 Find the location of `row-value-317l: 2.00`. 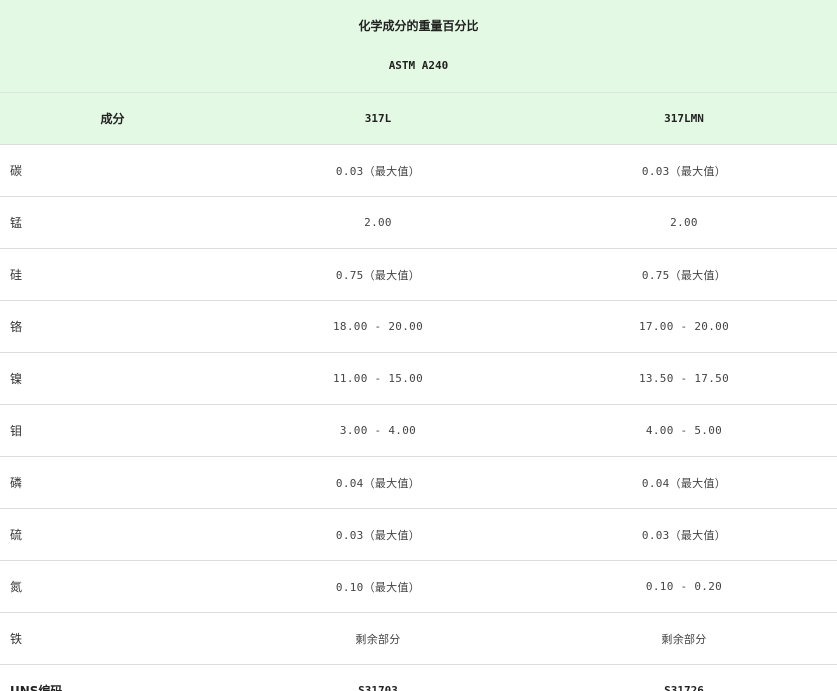

row-value-317l: 2.00 is located at coordinates (378, 222).